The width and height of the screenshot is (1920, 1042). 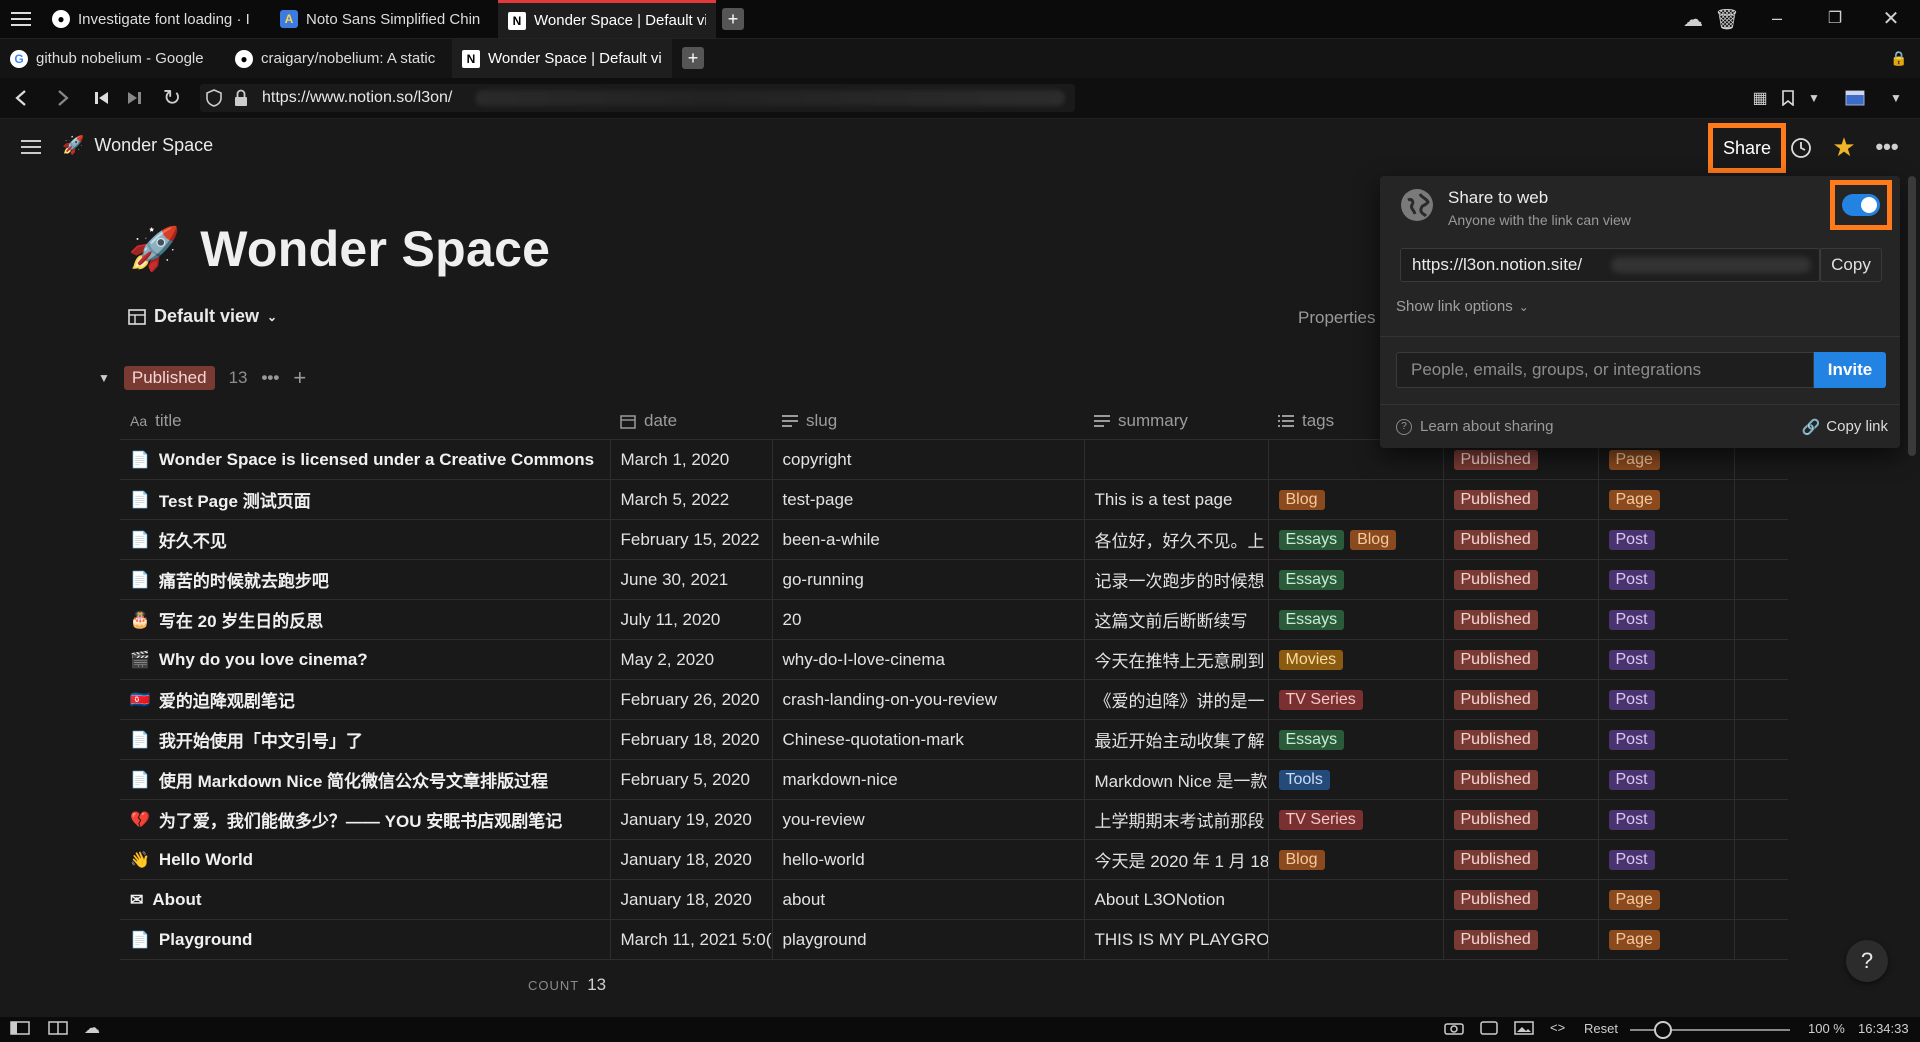 I want to click on view-selector: Default view ⌄, so click(x=202, y=316).